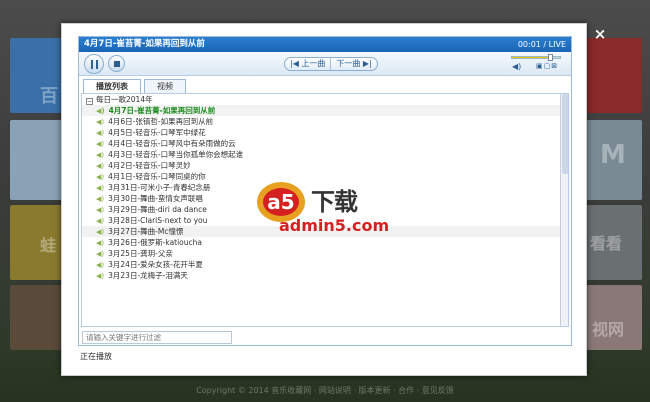 The width and height of the screenshot is (650, 402). What do you see at coordinates (176, 154) in the screenshot?
I see `playlist-item-label: 4月3日-轻音乐-口琴当你孤单你会想起谁` at bounding box center [176, 154].